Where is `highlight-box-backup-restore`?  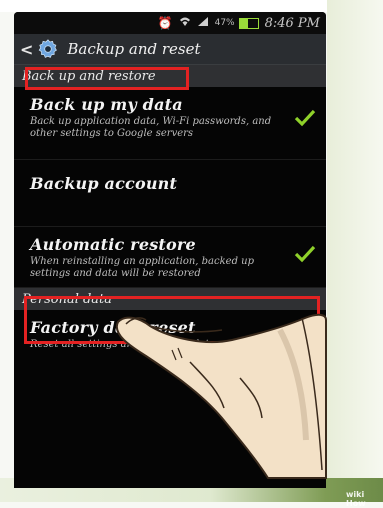
highlight-box-backup-restore is located at coordinates (107, 78).